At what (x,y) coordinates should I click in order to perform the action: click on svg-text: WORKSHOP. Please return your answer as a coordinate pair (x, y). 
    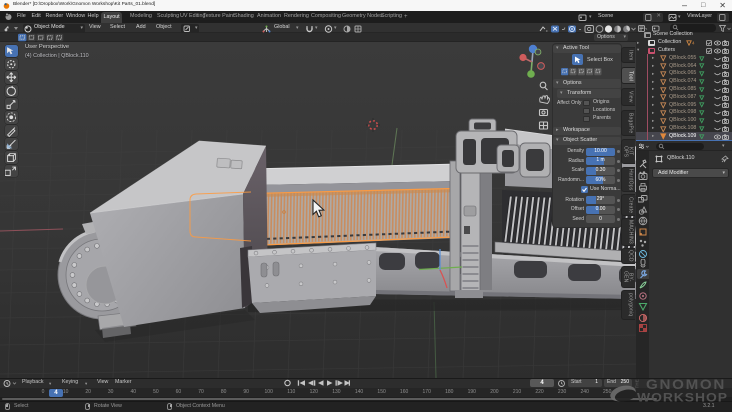
    Looking at the image, I should click on (682, 399).